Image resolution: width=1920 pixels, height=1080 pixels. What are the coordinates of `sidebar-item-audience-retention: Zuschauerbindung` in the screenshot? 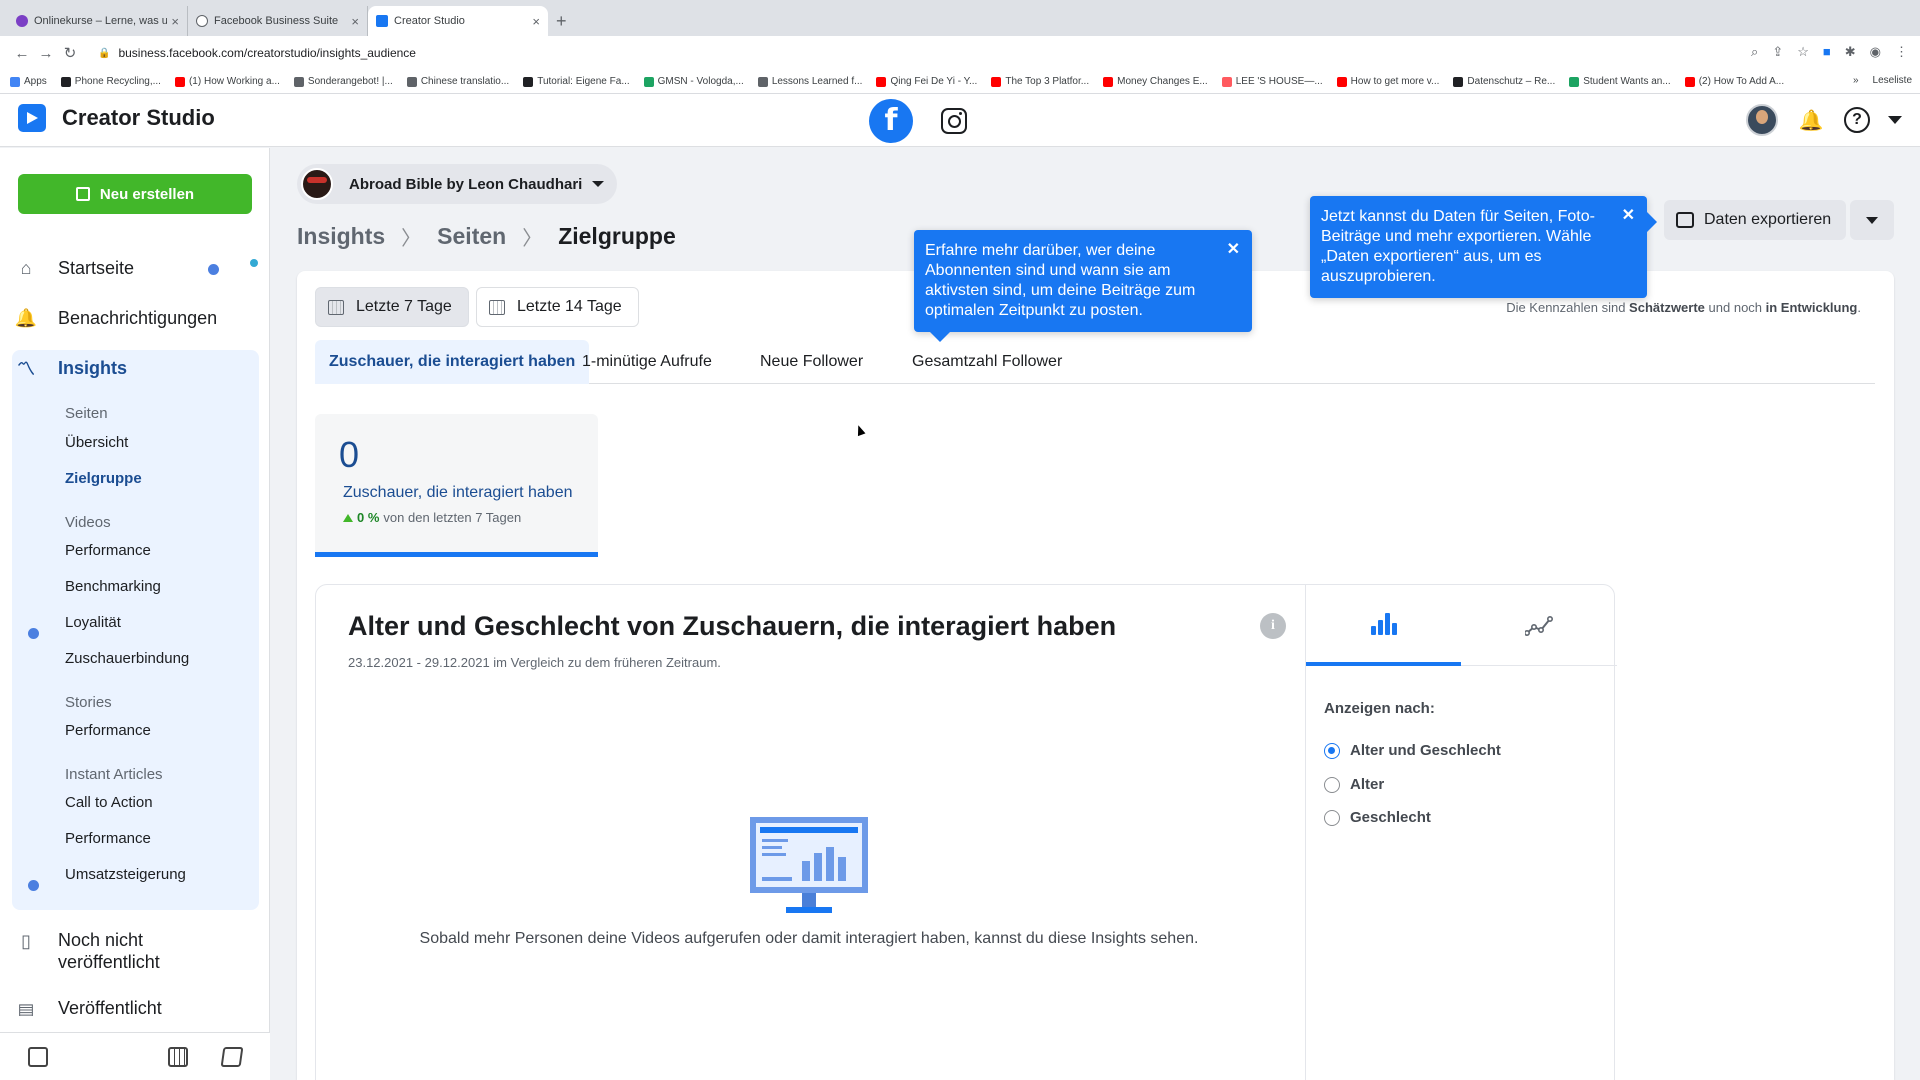 It's located at (127, 658).